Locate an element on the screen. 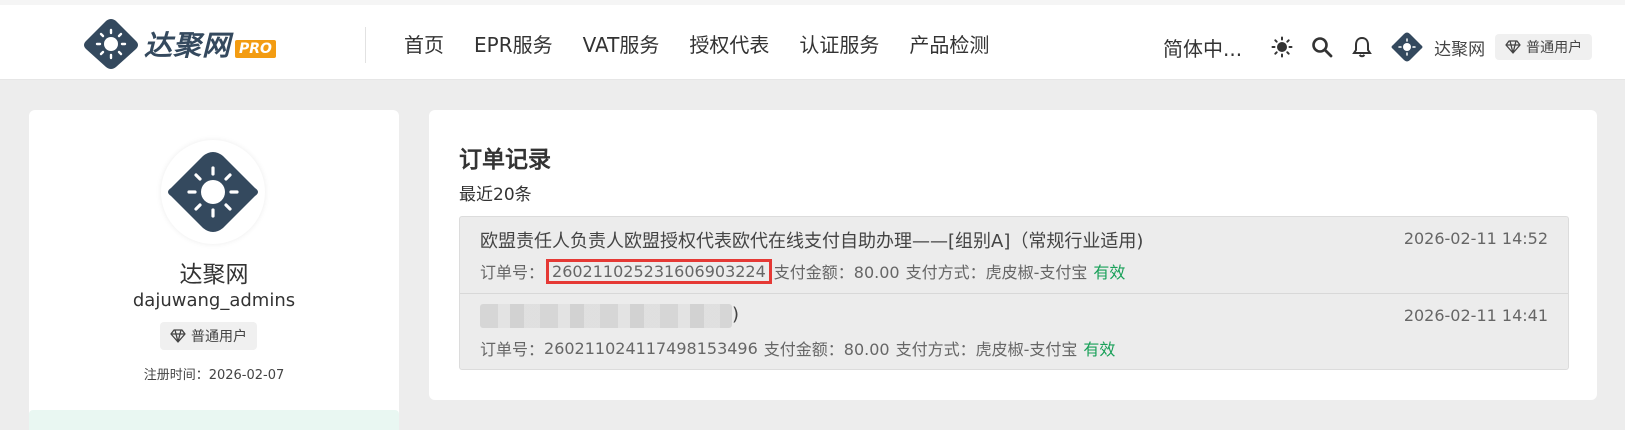 This screenshot has height=430, width=1625. nav-epr: EPR服务 is located at coordinates (513, 45).